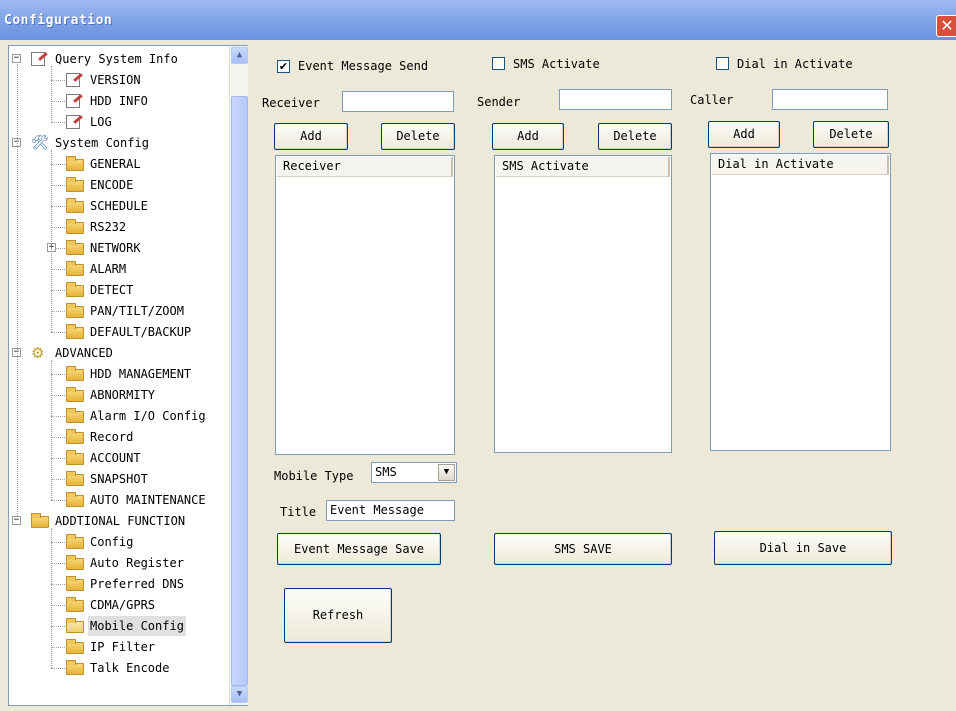  Describe the element at coordinates (498, 63) in the screenshot. I see `sms-activate-checkbox` at that location.